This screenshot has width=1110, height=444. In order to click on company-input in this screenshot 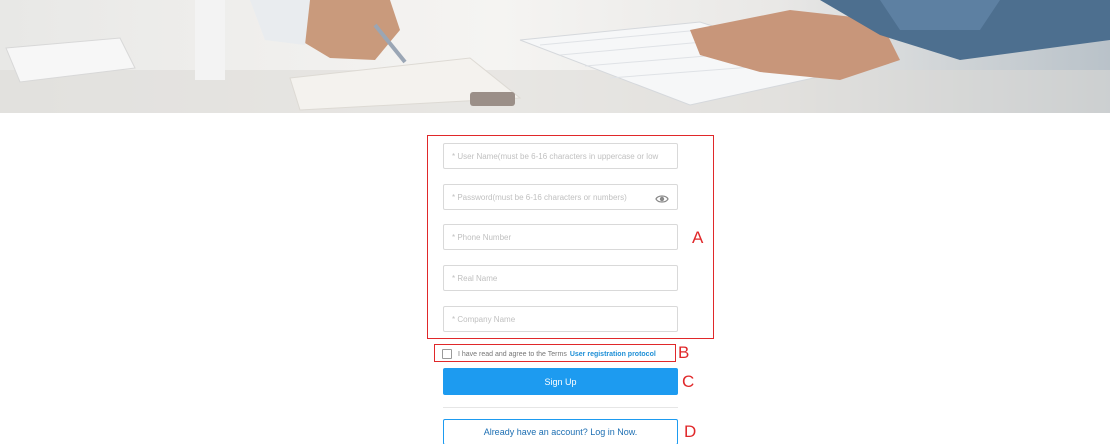, I will do `click(560, 319)`.